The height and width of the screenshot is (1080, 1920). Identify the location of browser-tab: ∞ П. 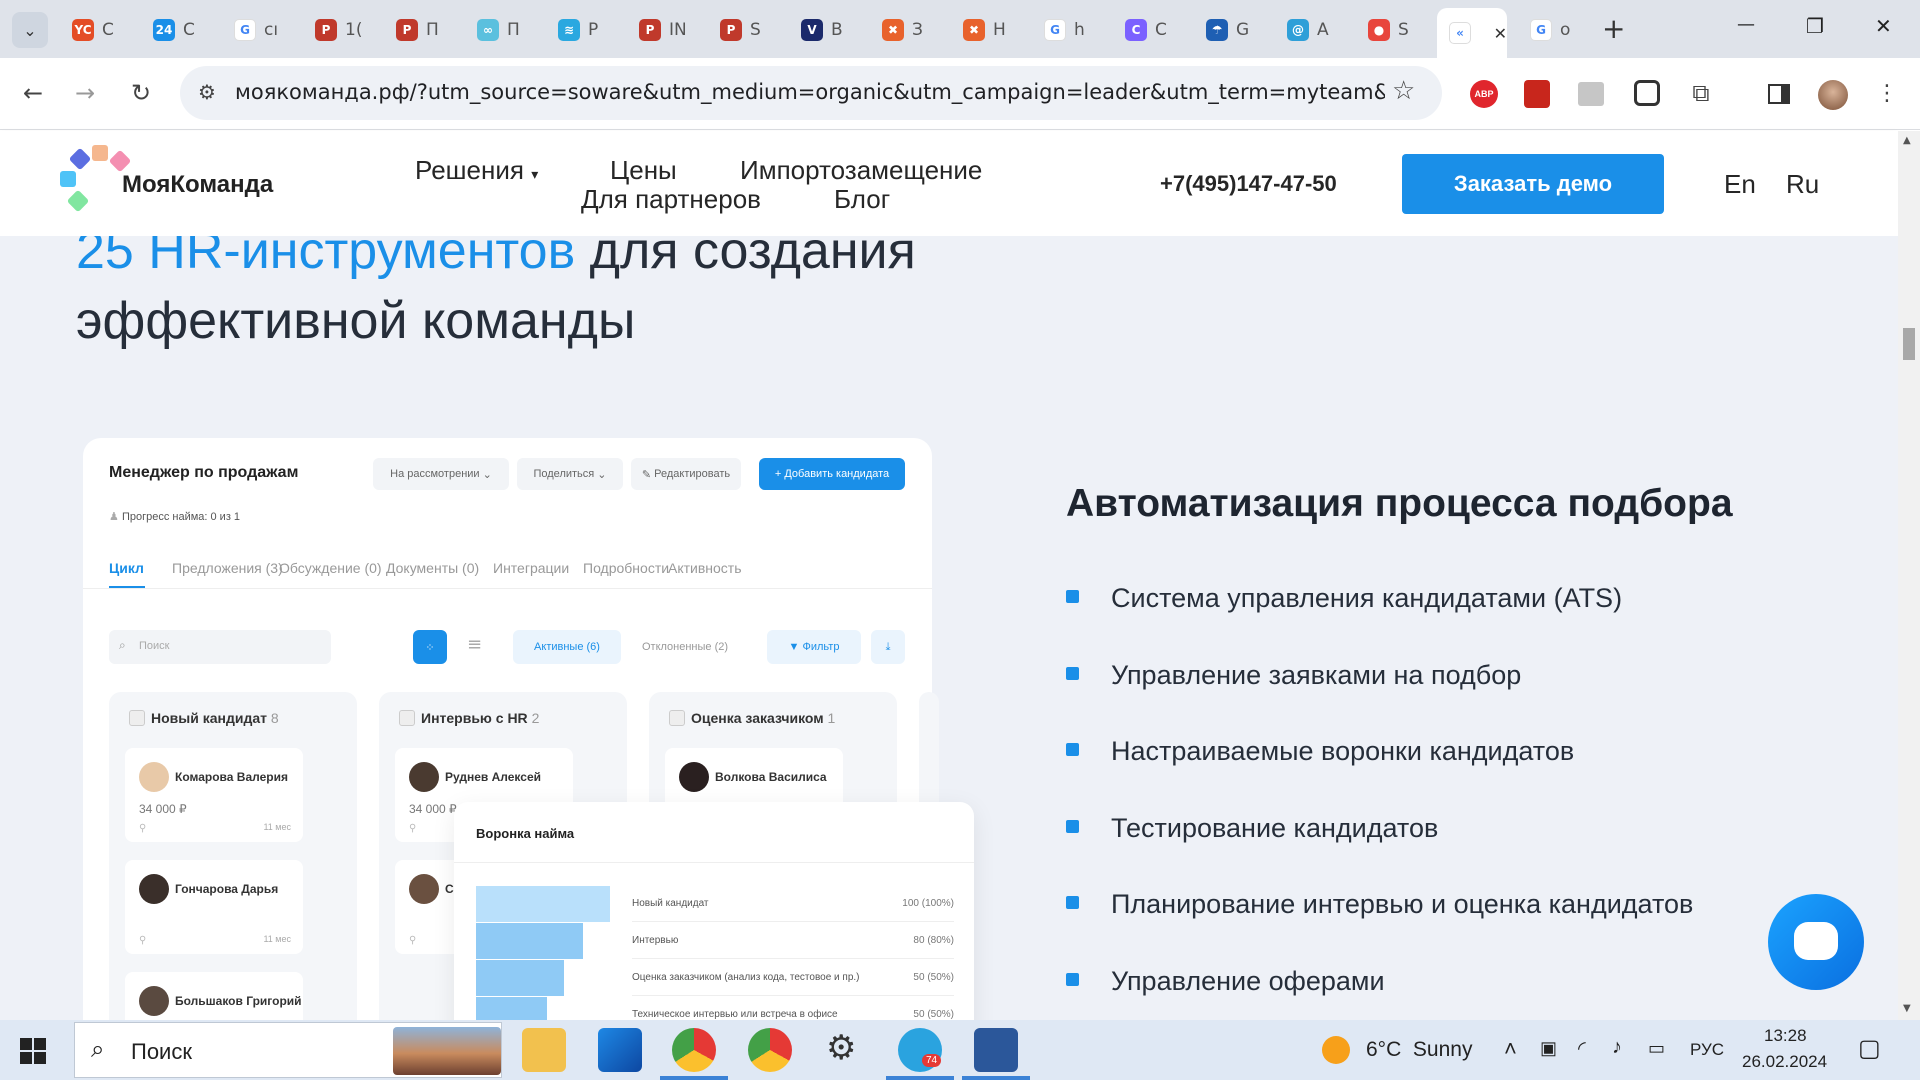
(505, 30).